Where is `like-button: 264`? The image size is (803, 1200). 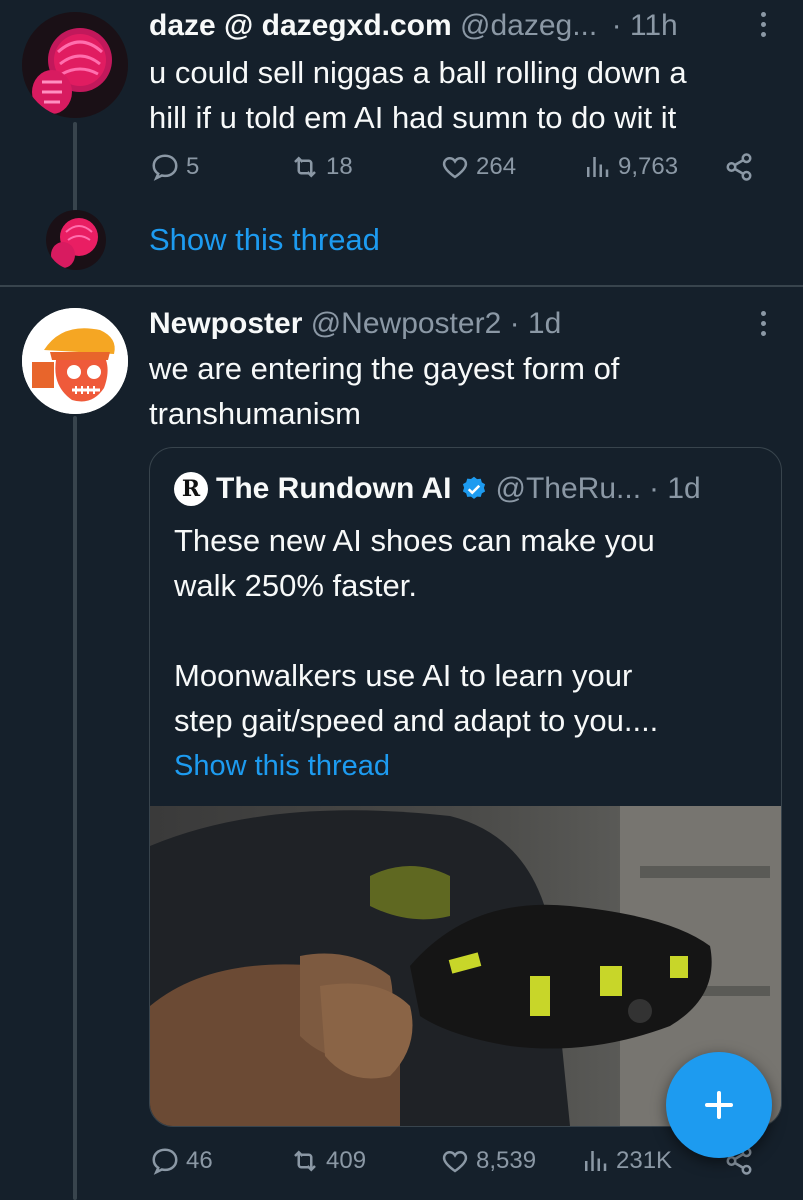 like-button: 264 is located at coordinates (478, 167).